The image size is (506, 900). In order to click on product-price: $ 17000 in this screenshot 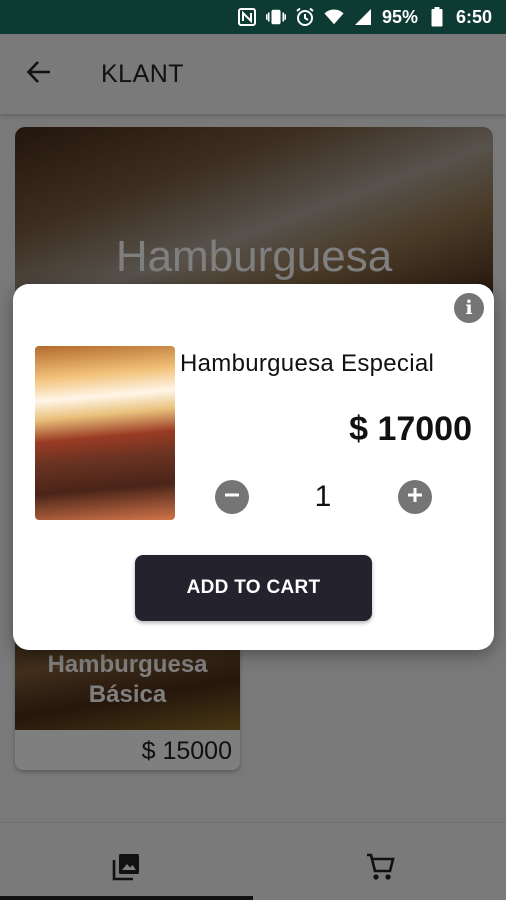, I will do `click(410, 429)`.